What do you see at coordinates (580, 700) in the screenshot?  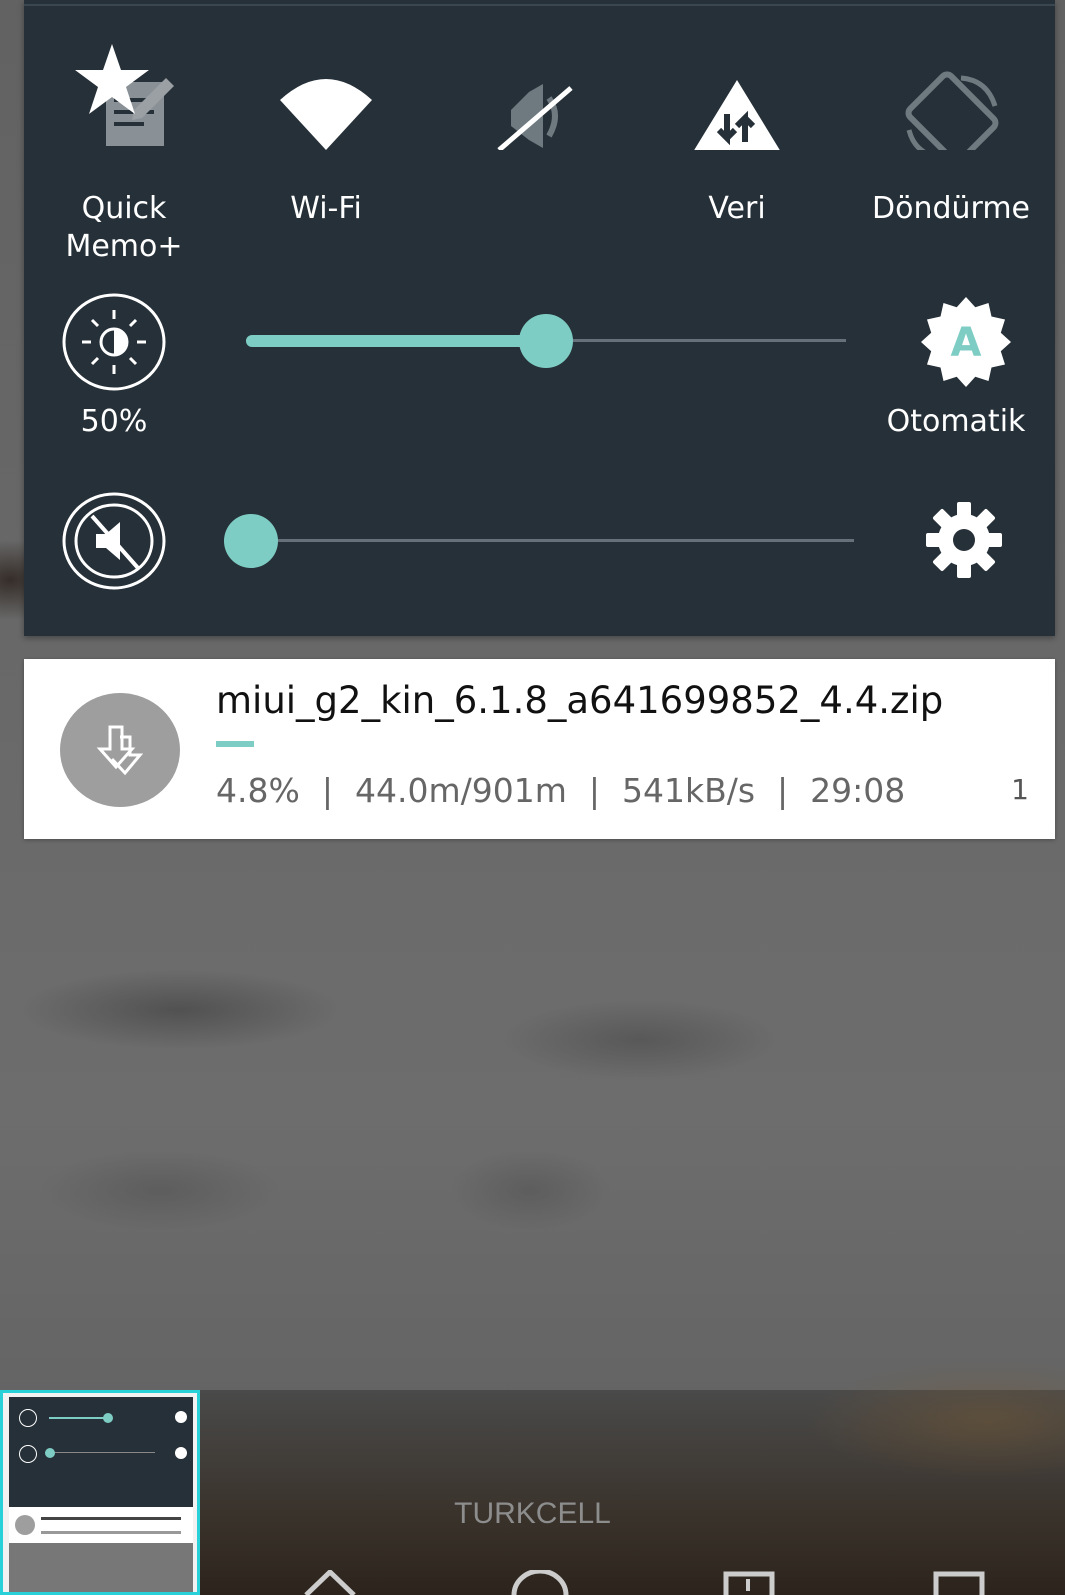 I see `download-filename: miui_g2_kin_6.1.8_a641699852_4.4.zip` at bounding box center [580, 700].